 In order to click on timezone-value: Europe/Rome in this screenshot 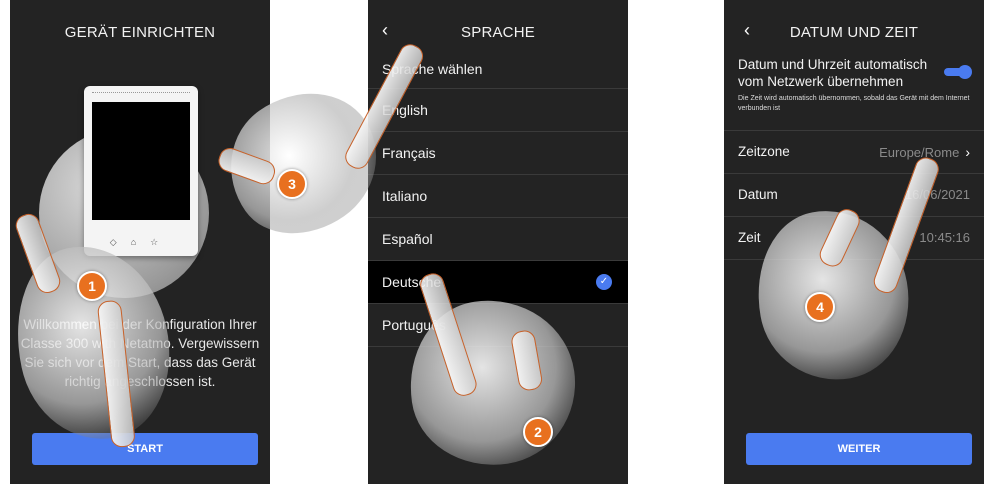, I will do `click(919, 152)`.